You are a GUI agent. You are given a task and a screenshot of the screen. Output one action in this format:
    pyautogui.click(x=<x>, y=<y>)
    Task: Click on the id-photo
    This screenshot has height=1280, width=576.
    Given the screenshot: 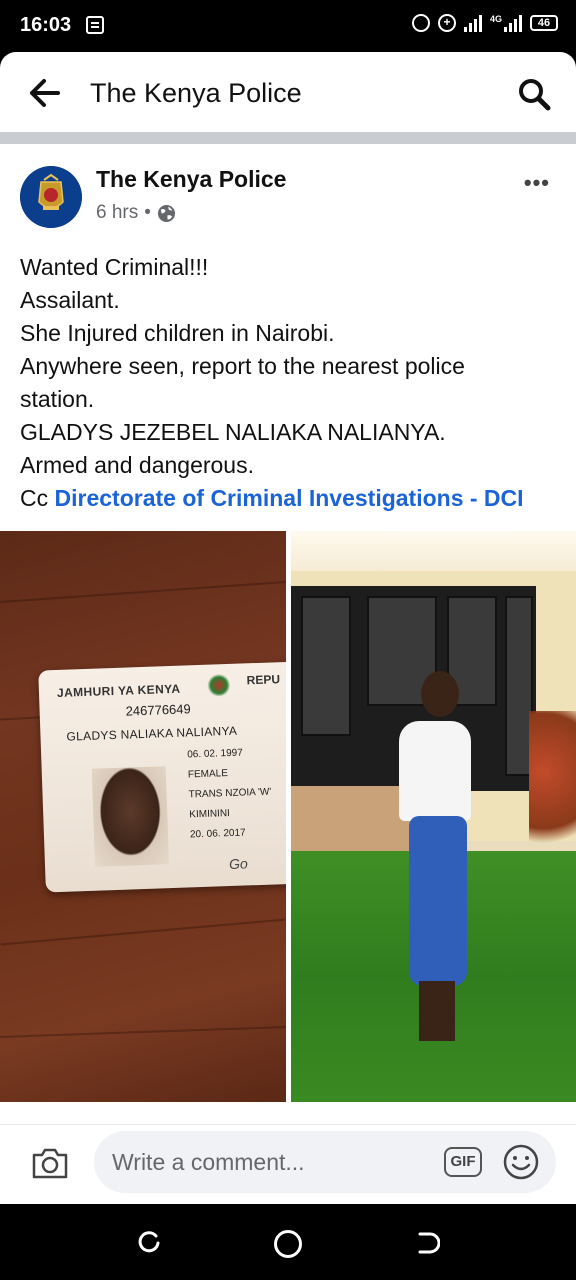 What is the action you would take?
    pyautogui.click(x=130, y=816)
    